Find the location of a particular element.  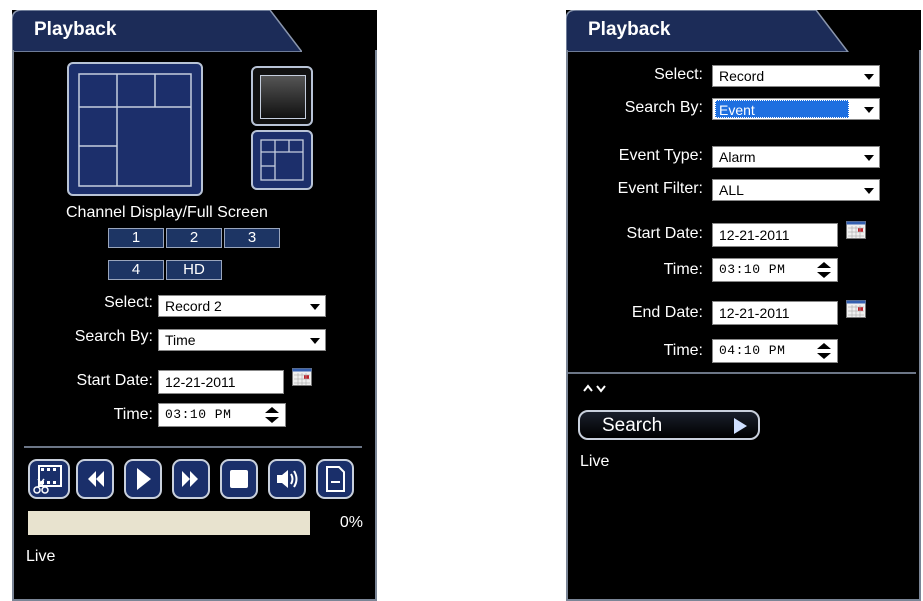

layout-grid-icon is located at coordinates (282, 160).